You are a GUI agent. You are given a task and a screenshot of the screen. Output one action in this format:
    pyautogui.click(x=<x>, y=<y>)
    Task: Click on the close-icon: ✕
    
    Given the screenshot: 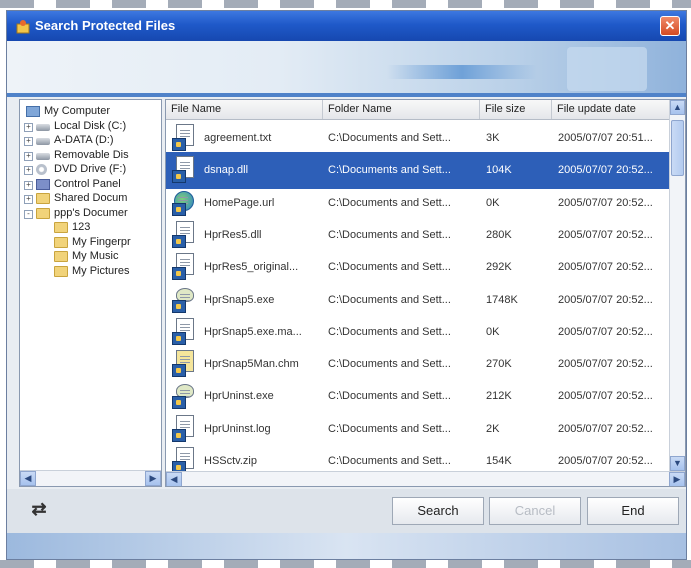 What is the action you would take?
    pyautogui.click(x=670, y=25)
    